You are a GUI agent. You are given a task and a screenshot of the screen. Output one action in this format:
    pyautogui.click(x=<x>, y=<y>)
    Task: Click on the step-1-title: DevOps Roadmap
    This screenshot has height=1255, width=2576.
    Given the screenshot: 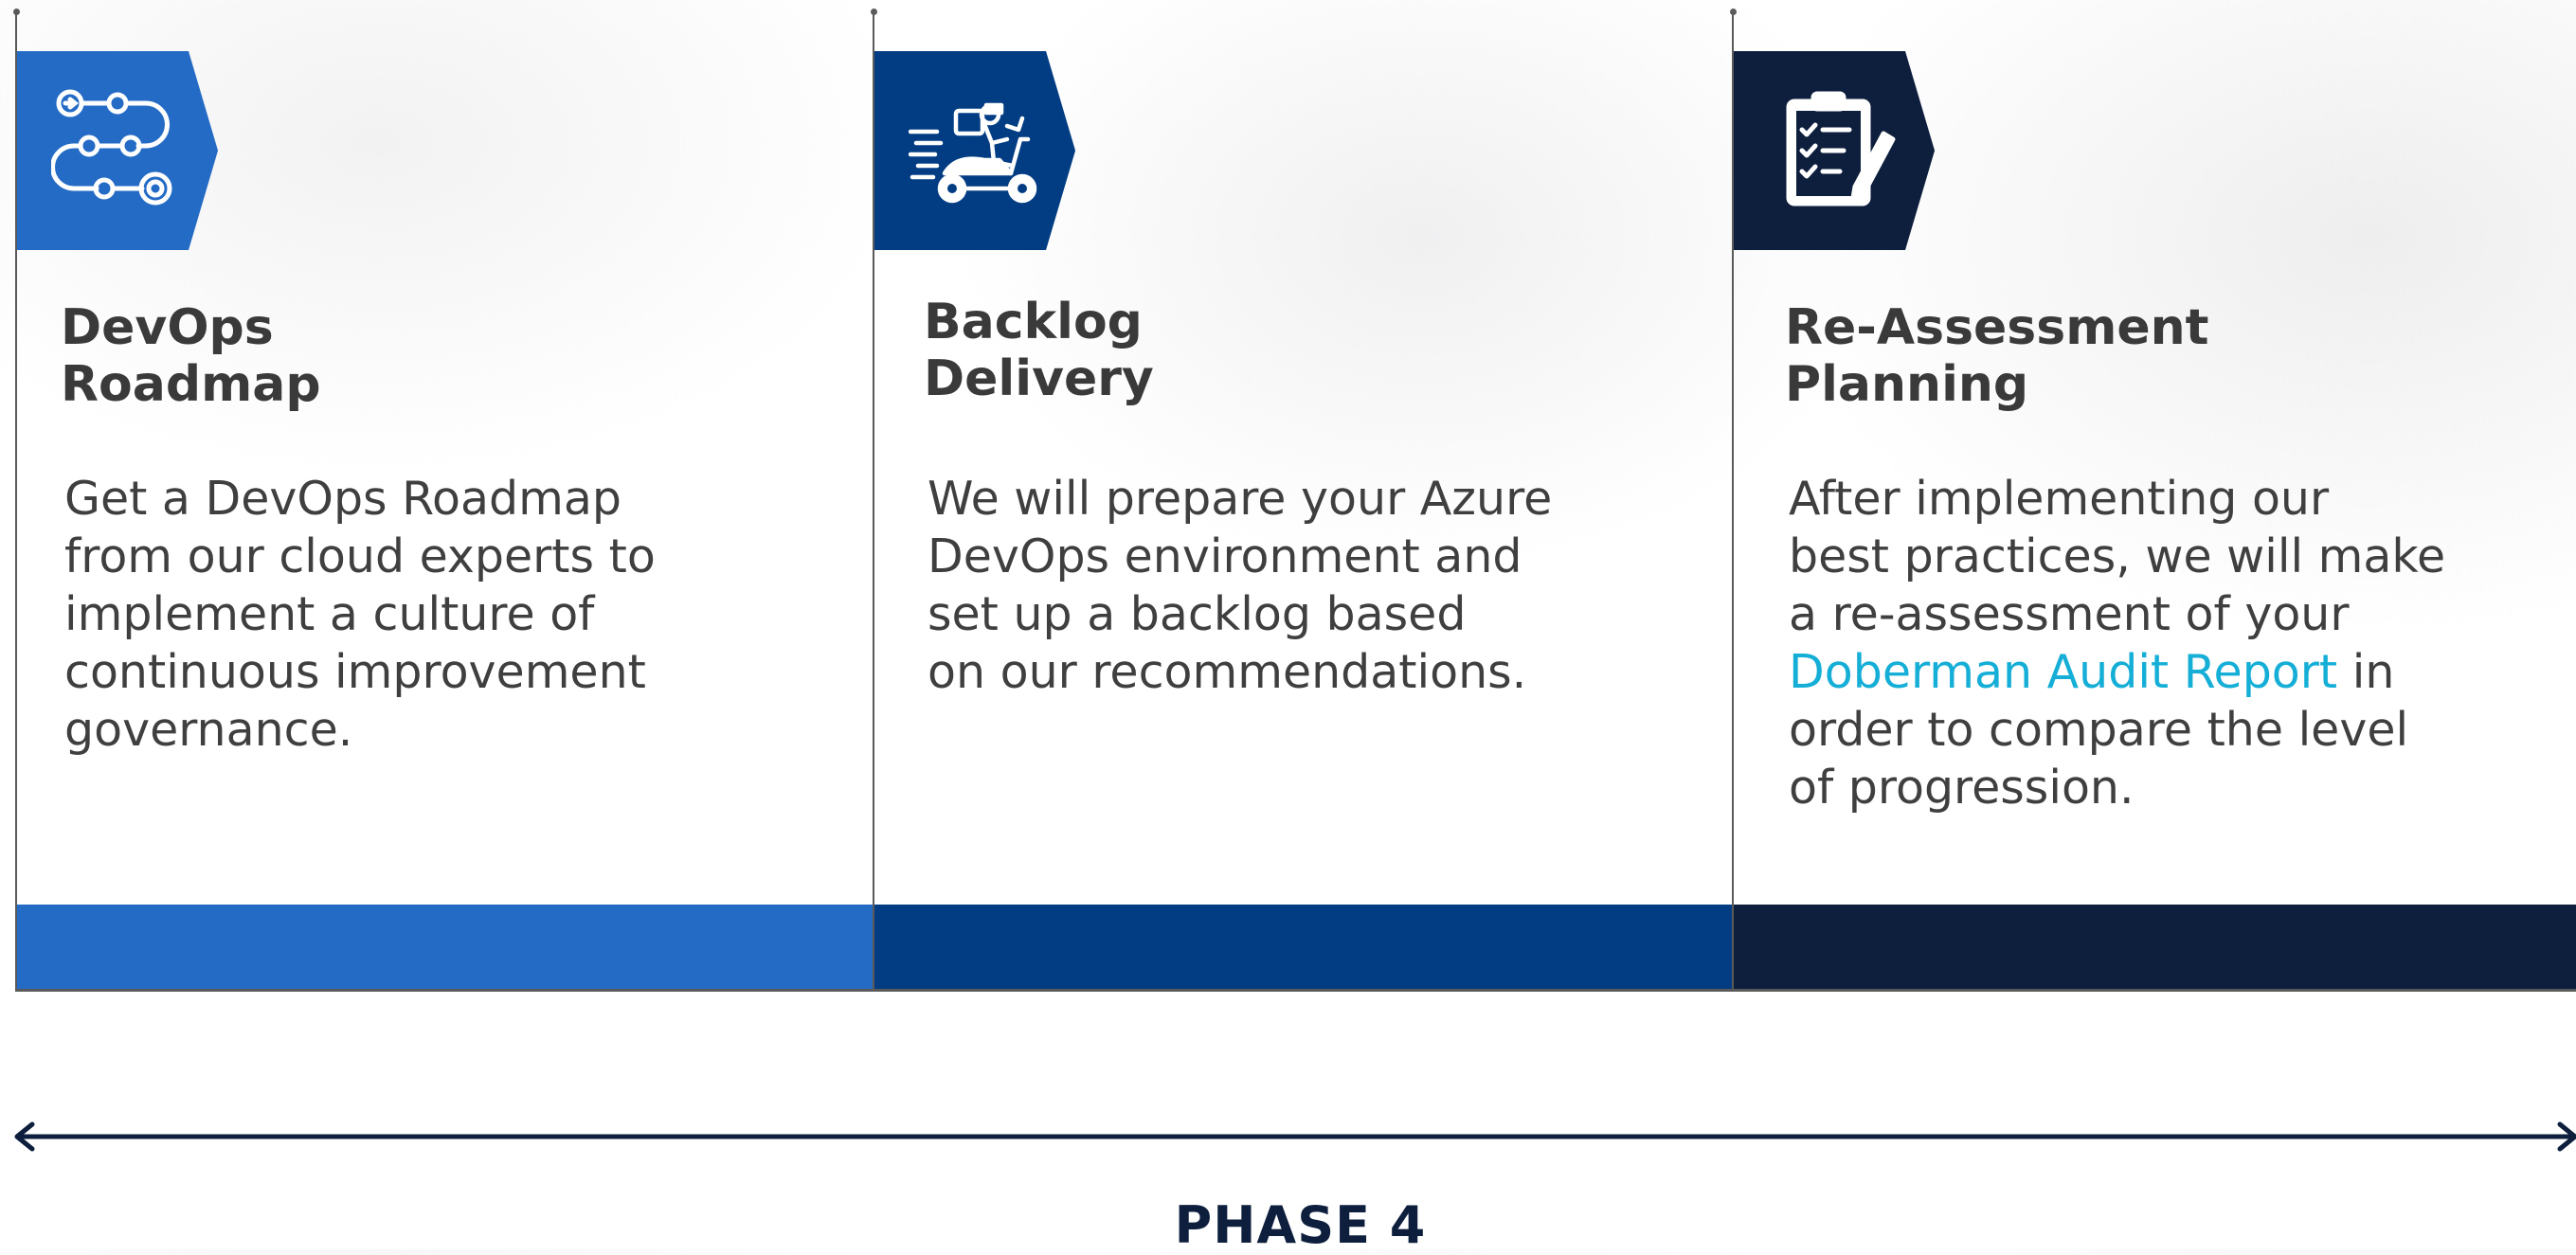 What is the action you would take?
    pyautogui.click(x=191, y=356)
    